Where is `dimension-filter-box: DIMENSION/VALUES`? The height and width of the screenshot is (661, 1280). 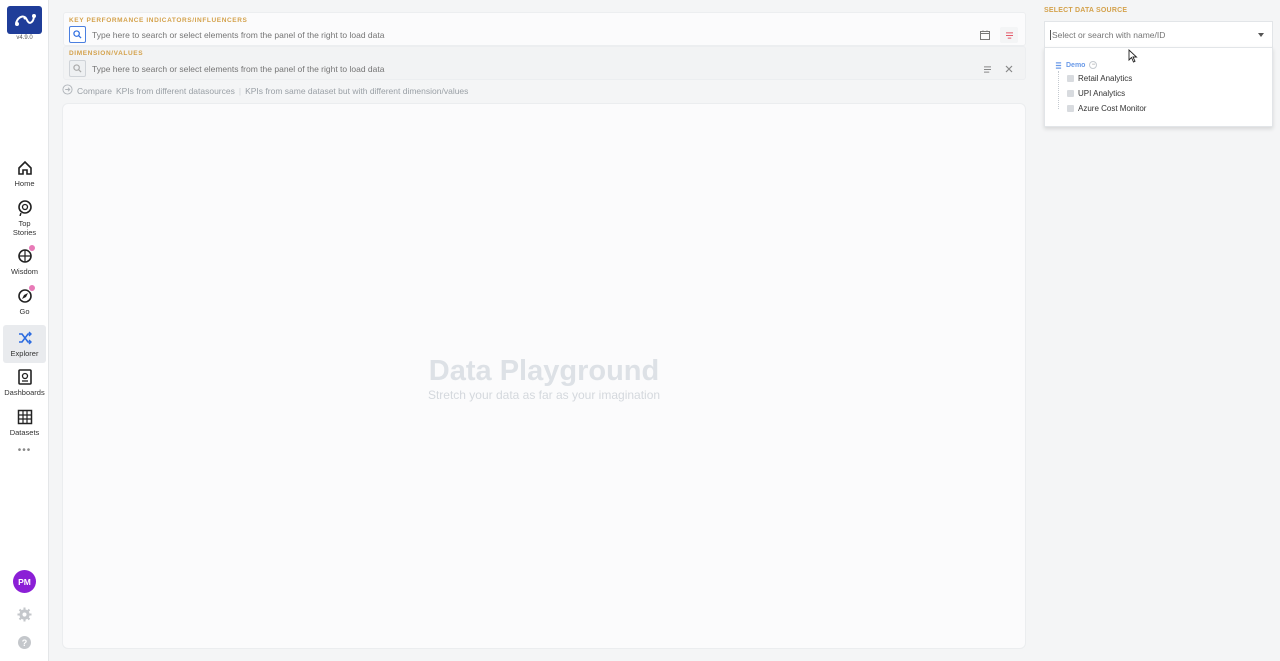 dimension-filter-box: DIMENSION/VALUES is located at coordinates (544, 63).